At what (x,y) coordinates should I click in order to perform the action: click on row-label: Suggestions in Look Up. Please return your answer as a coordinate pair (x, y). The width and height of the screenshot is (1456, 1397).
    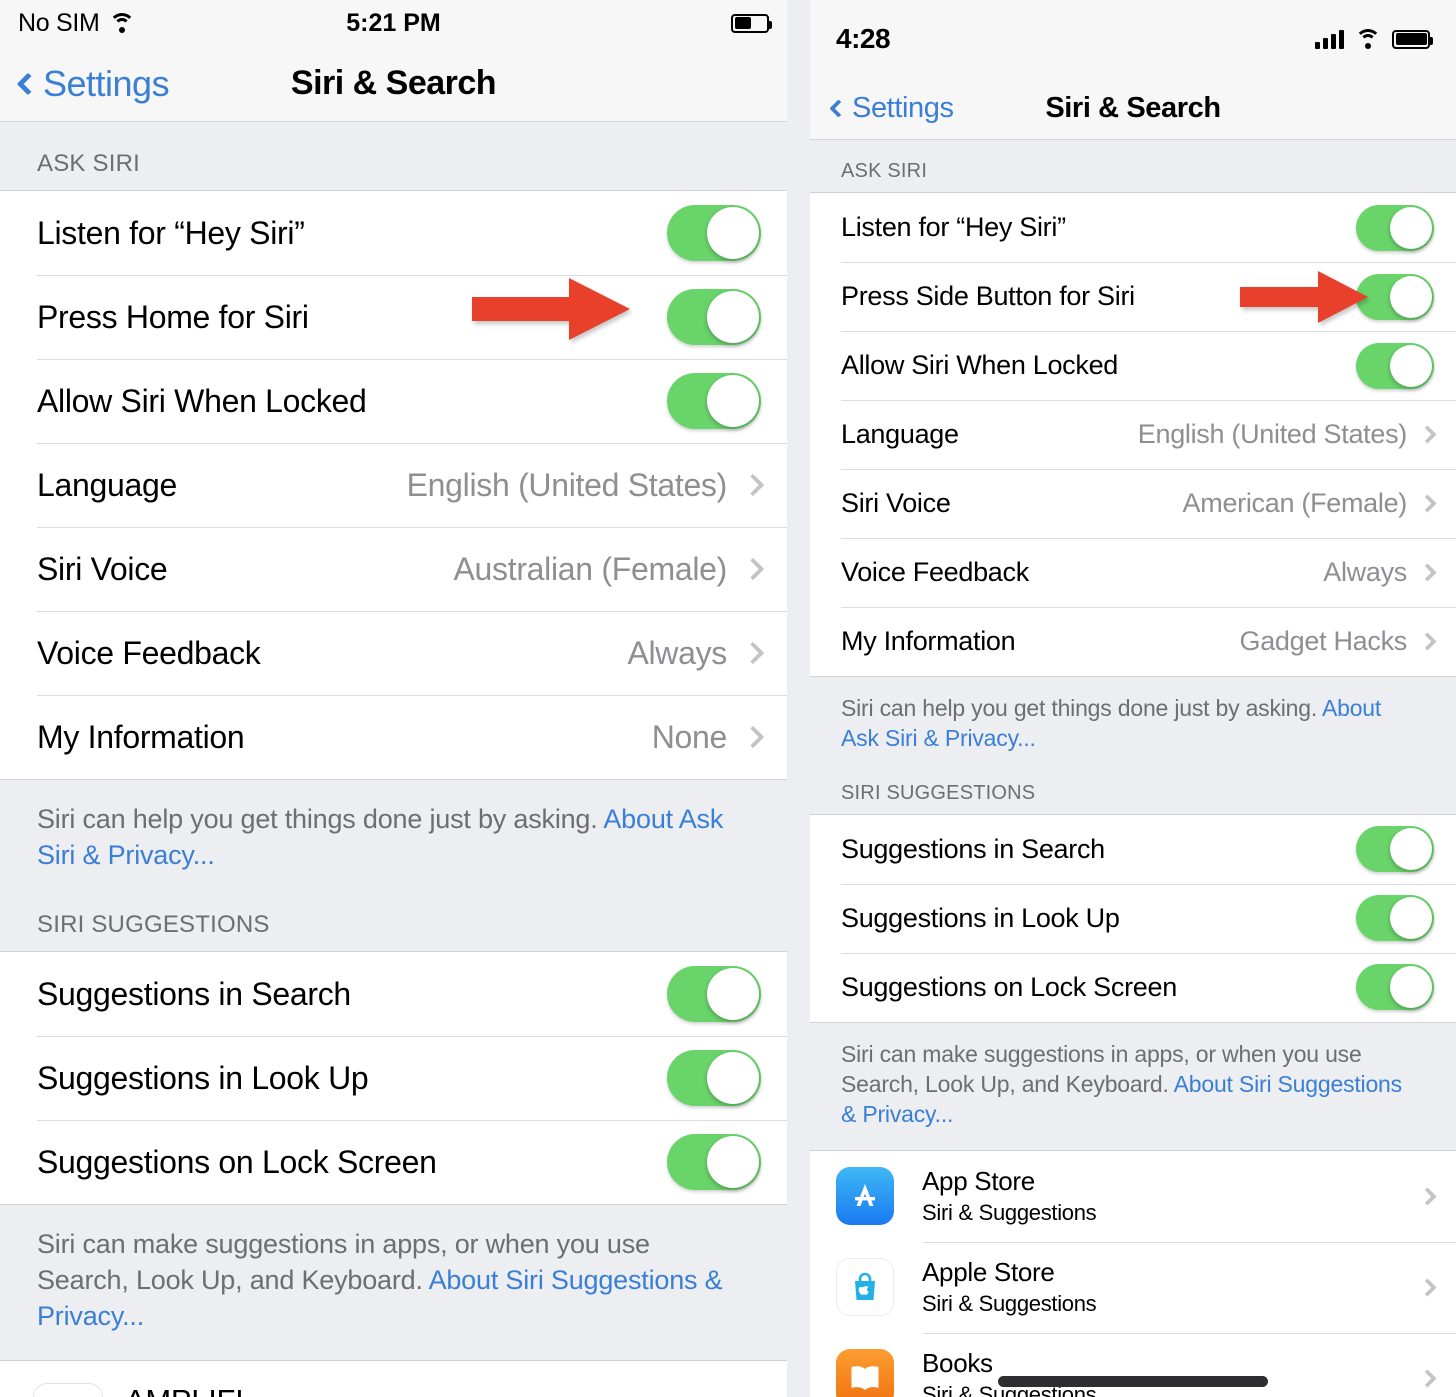
    Looking at the image, I should click on (203, 1077).